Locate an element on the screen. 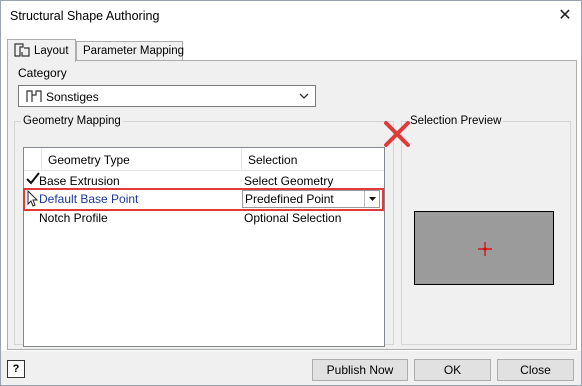 Image resolution: width=582 pixels, height=386 pixels. grid-header: Geometry Type Selection is located at coordinates (204, 159).